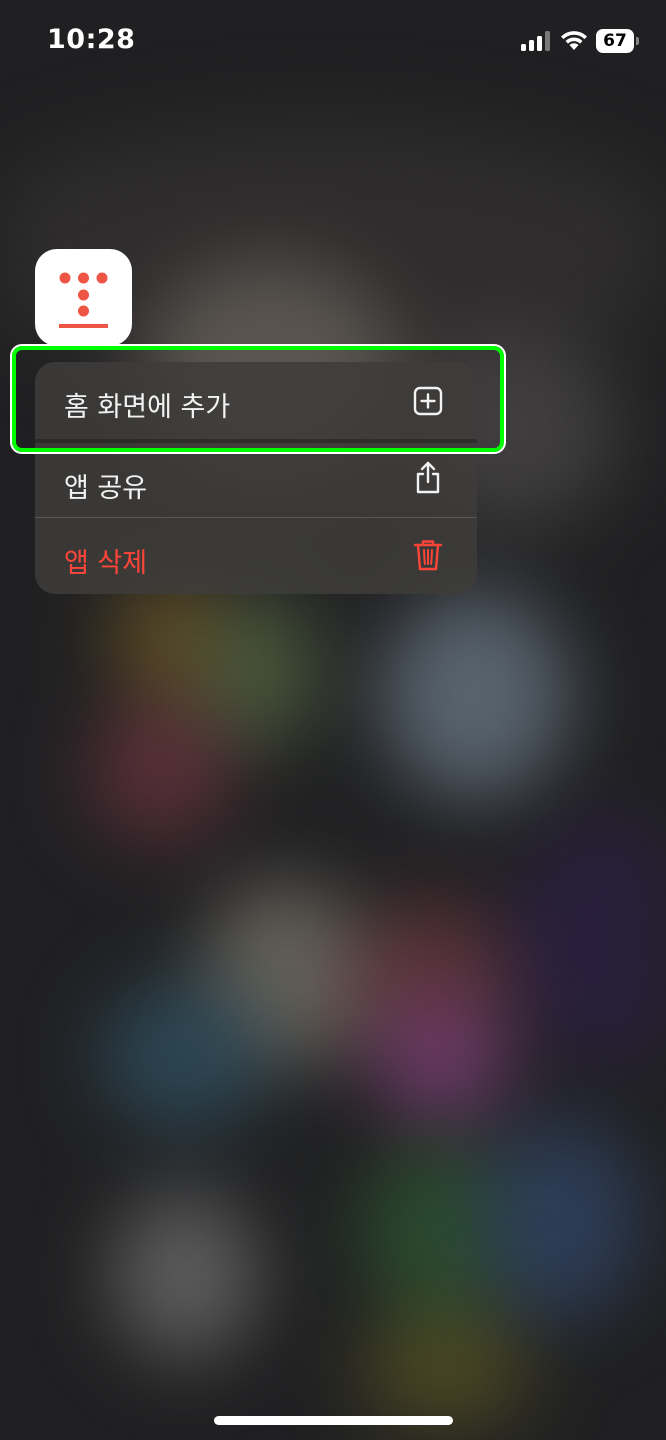 This screenshot has height=1440, width=666. Describe the element at coordinates (428, 477) in the screenshot. I see `share-icon` at that location.